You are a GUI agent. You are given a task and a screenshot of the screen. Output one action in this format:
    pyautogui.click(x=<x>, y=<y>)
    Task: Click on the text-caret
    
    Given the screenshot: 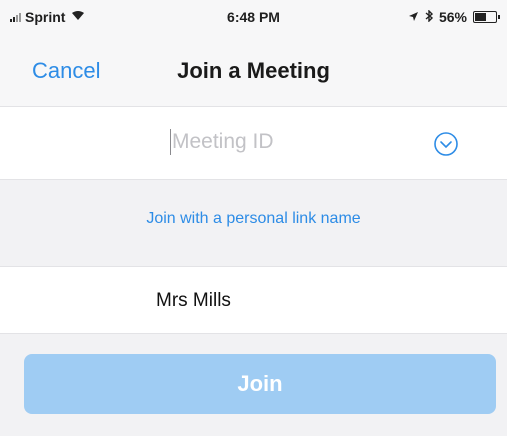 What is the action you would take?
    pyautogui.click(x=170, y=142)
    